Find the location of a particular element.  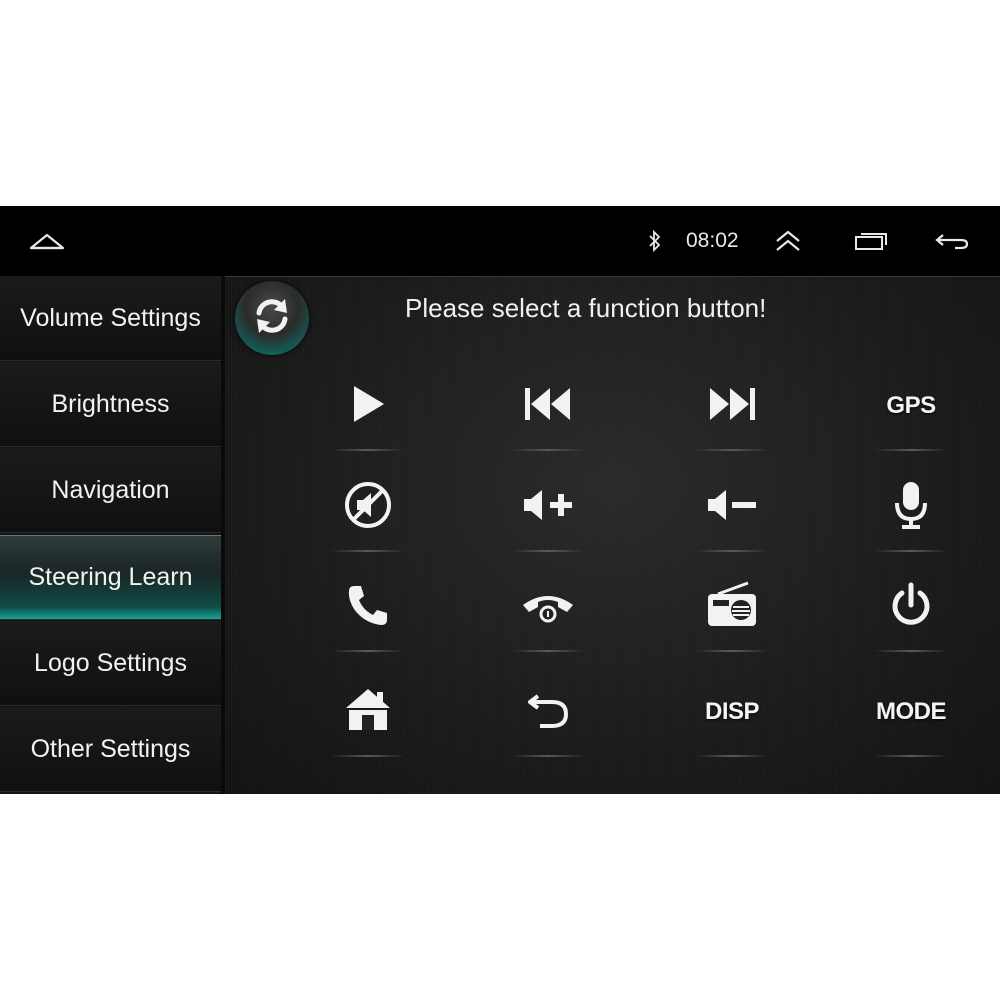

sidebar-item-other-settings: Other Settings is located at coordinates (110, 749).